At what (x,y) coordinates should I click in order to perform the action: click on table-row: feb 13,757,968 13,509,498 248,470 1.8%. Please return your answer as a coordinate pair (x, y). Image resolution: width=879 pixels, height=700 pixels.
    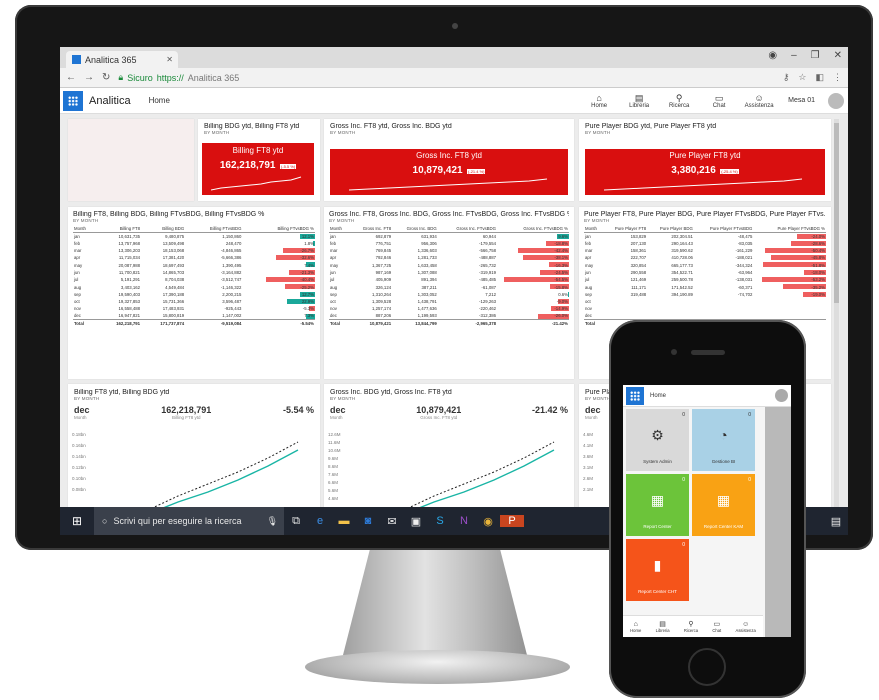
    Looking at the image, I should click on (194, 243).